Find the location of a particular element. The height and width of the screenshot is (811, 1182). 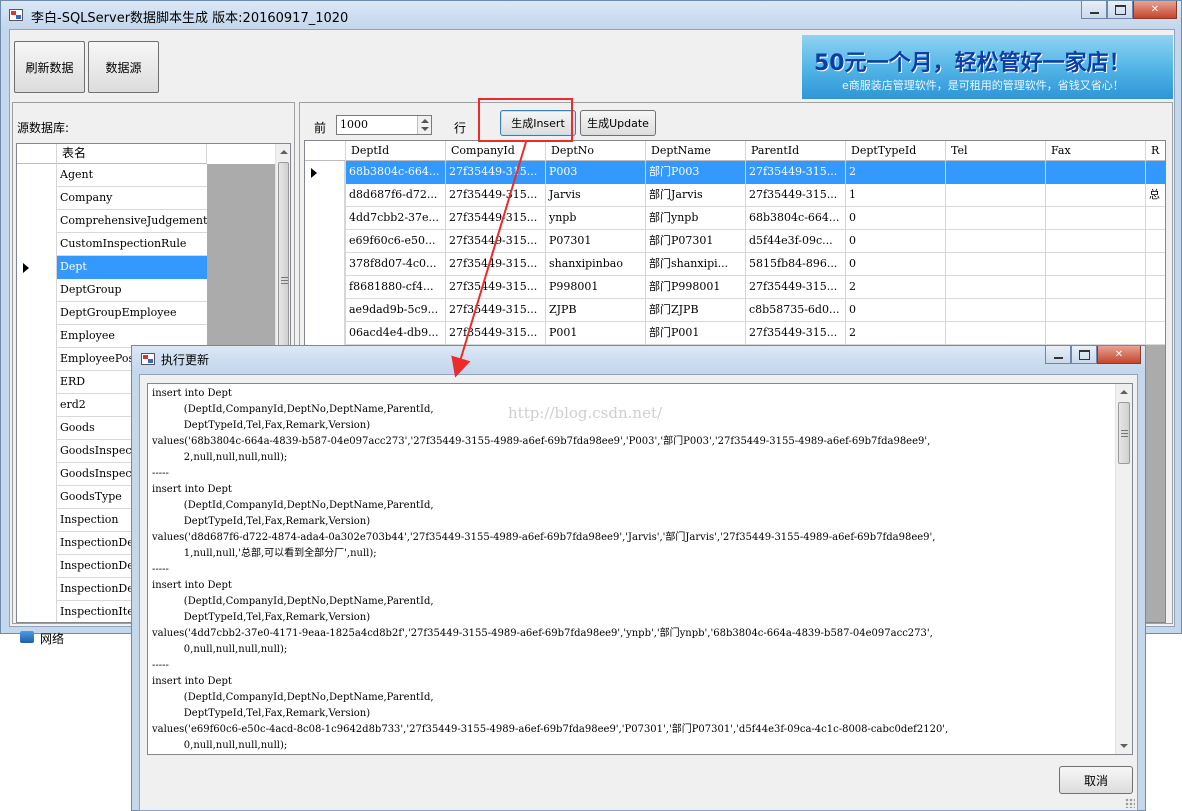

column-header-parentid: ParentId is located at coordinates (795, 151).